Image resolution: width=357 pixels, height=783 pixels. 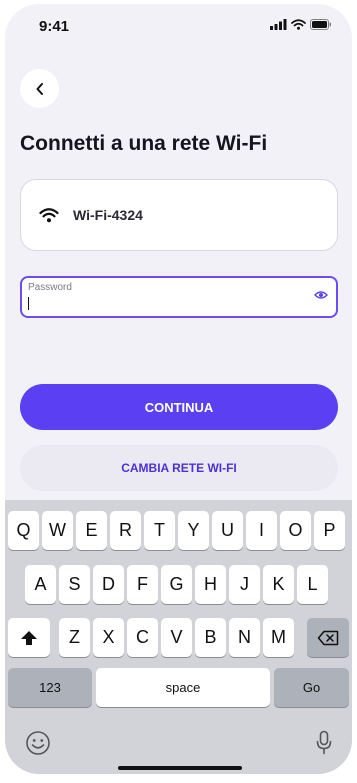 What do you see at coordinates (244, 637) in the screenshot?
I see `key-n: N` at bounding box center [244, 637].